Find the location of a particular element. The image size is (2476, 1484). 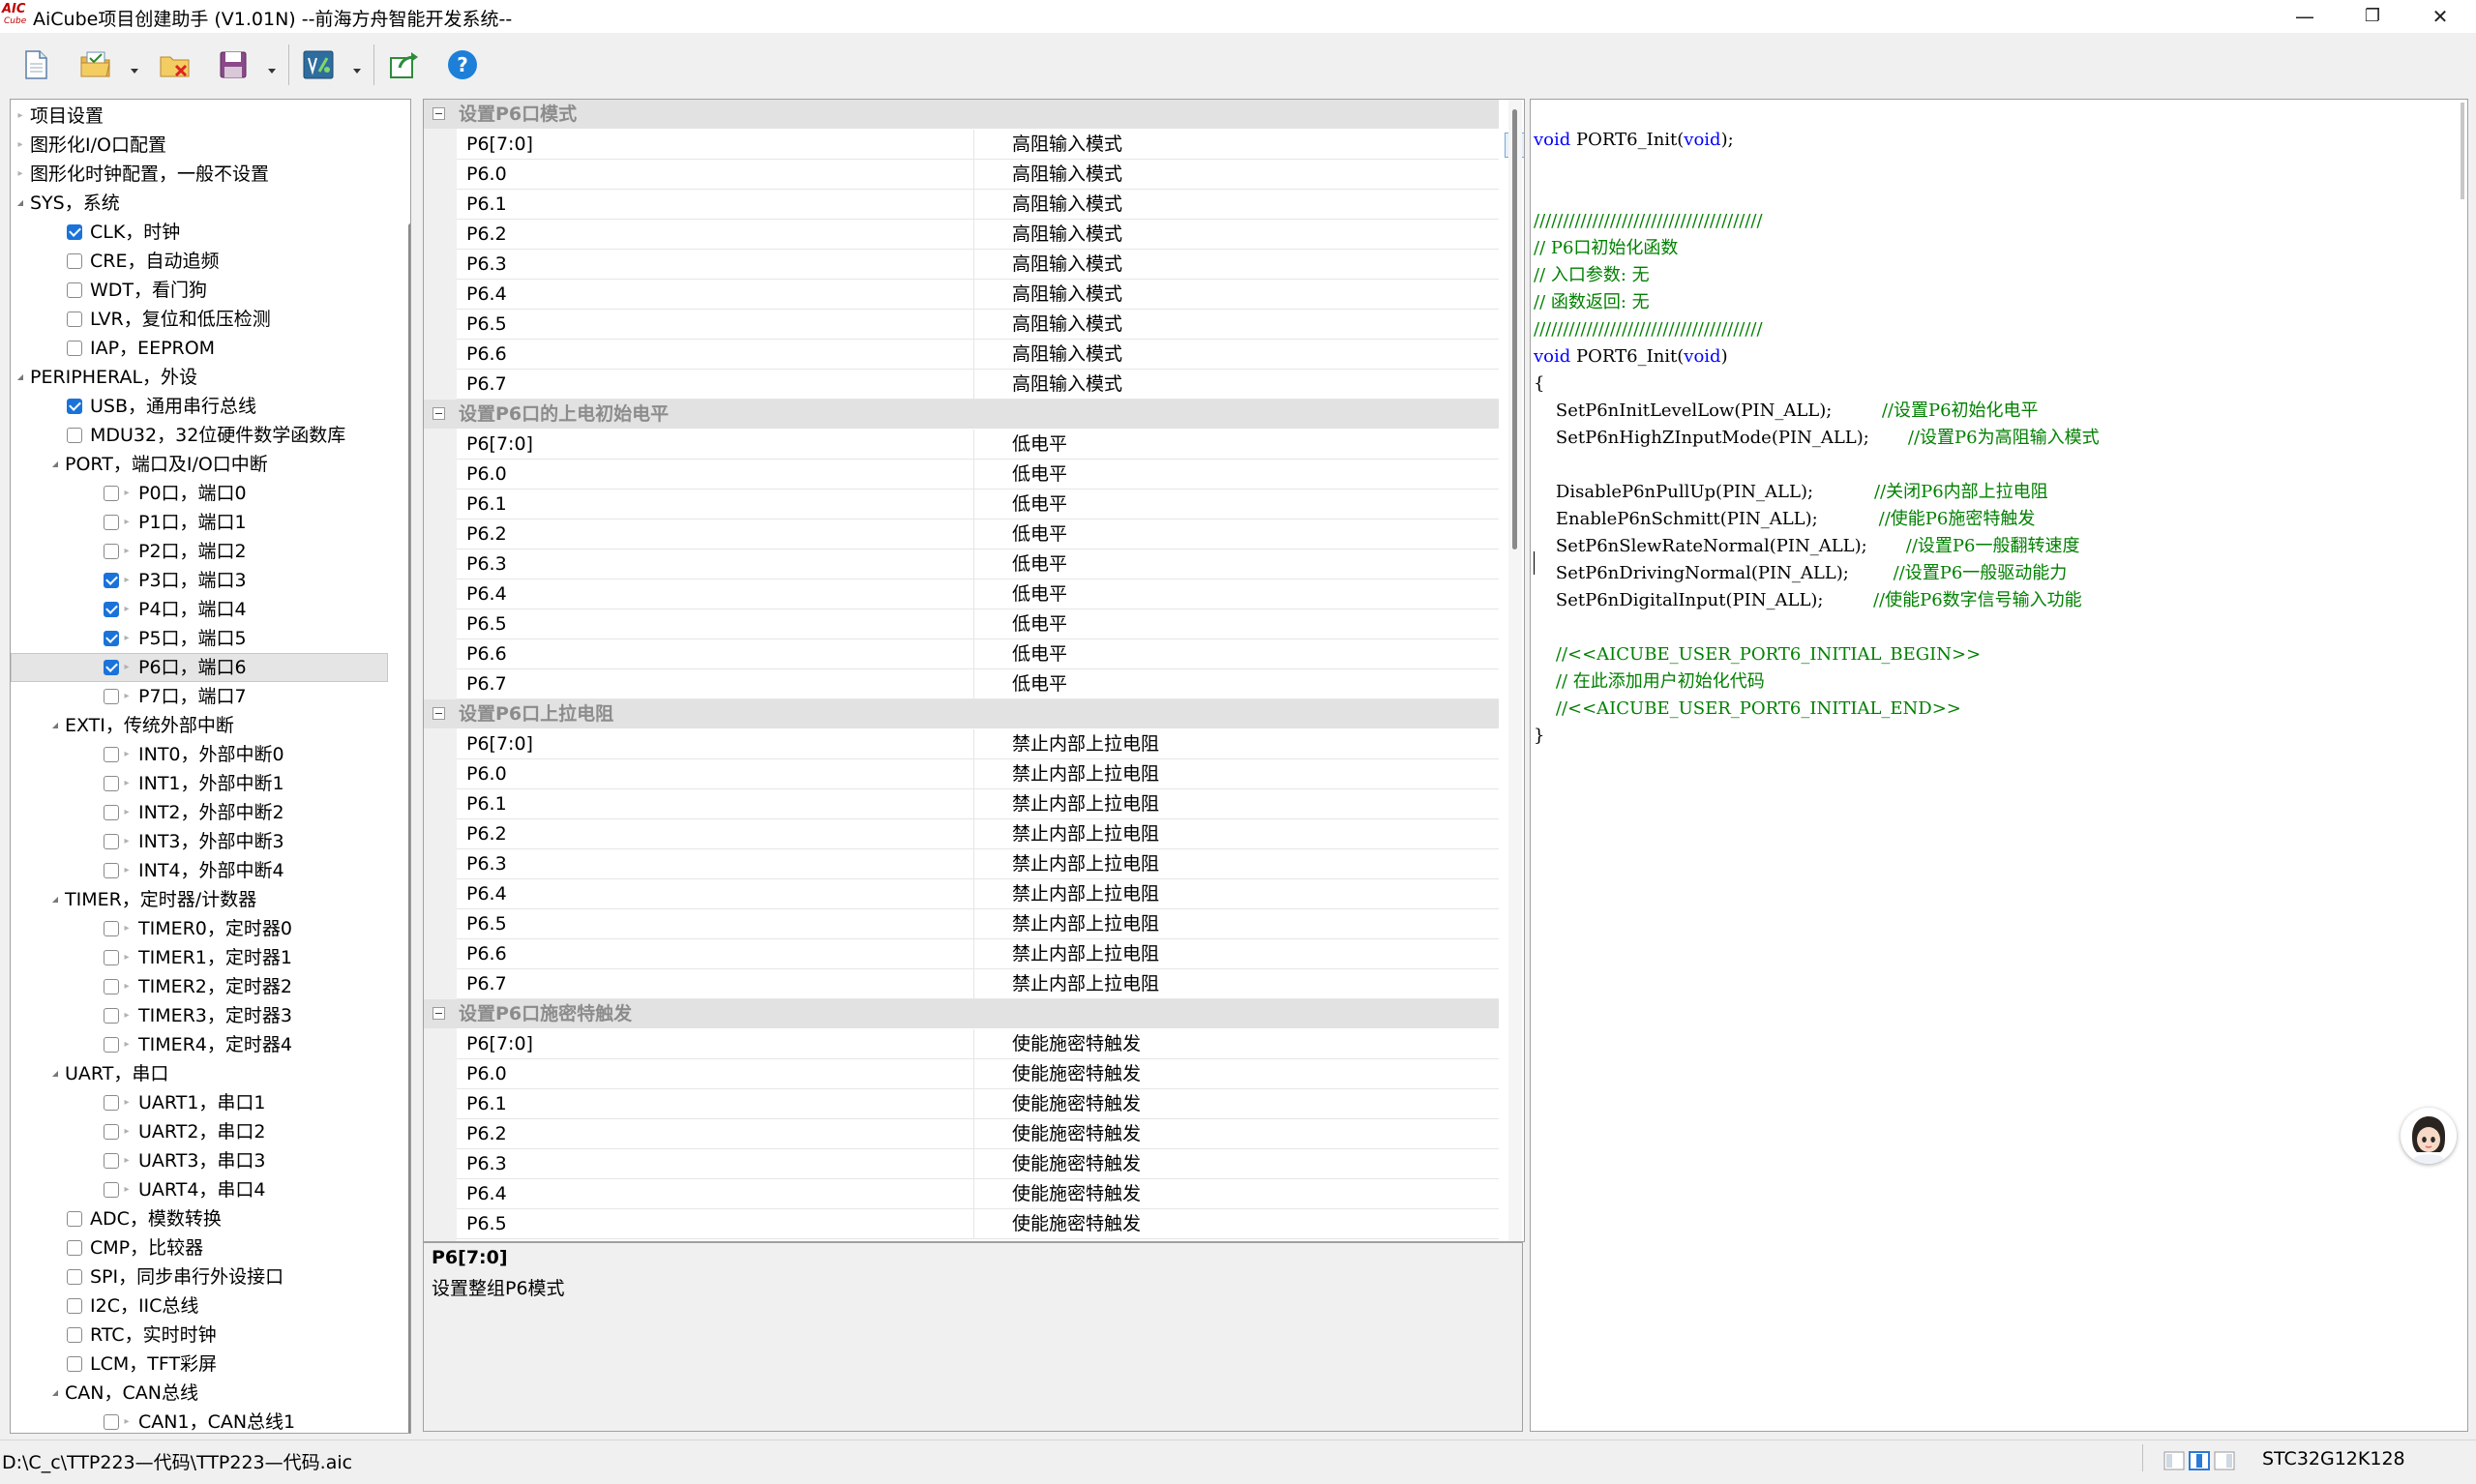

grid-row: P6[7:0] 低电平 is located at coordinates (978, 445).